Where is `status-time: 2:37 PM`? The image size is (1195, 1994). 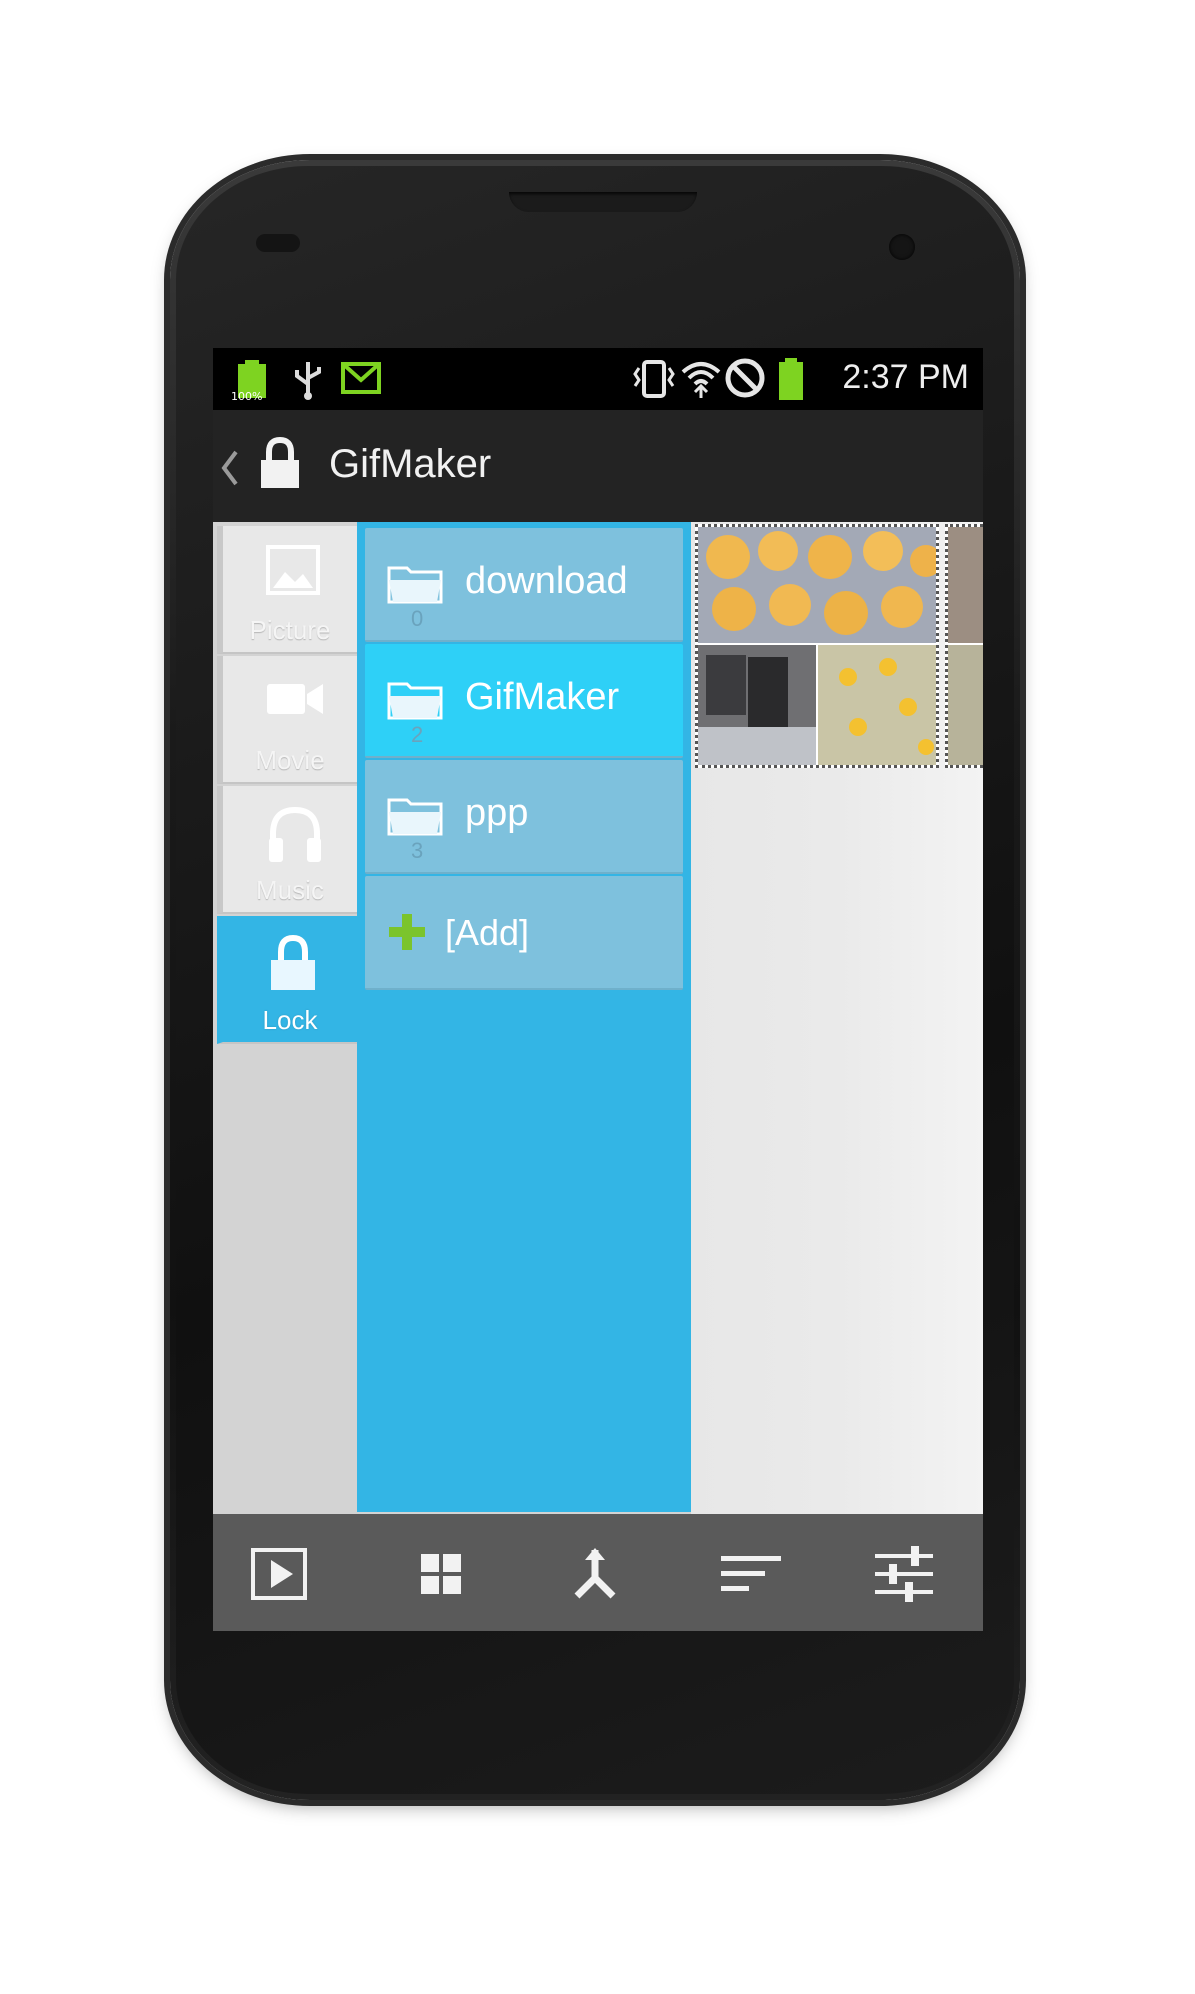 status-time: 2:37 PM is located at coordinates (905, 377).